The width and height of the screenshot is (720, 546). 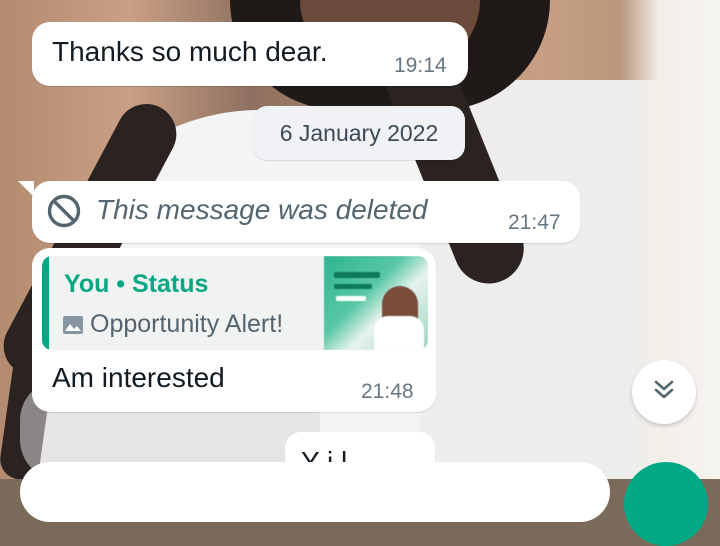 What do you see at coordinates (136, 284) in the screenshot?
I see `quote-author: You • Status` at bounding box center [136, 284].